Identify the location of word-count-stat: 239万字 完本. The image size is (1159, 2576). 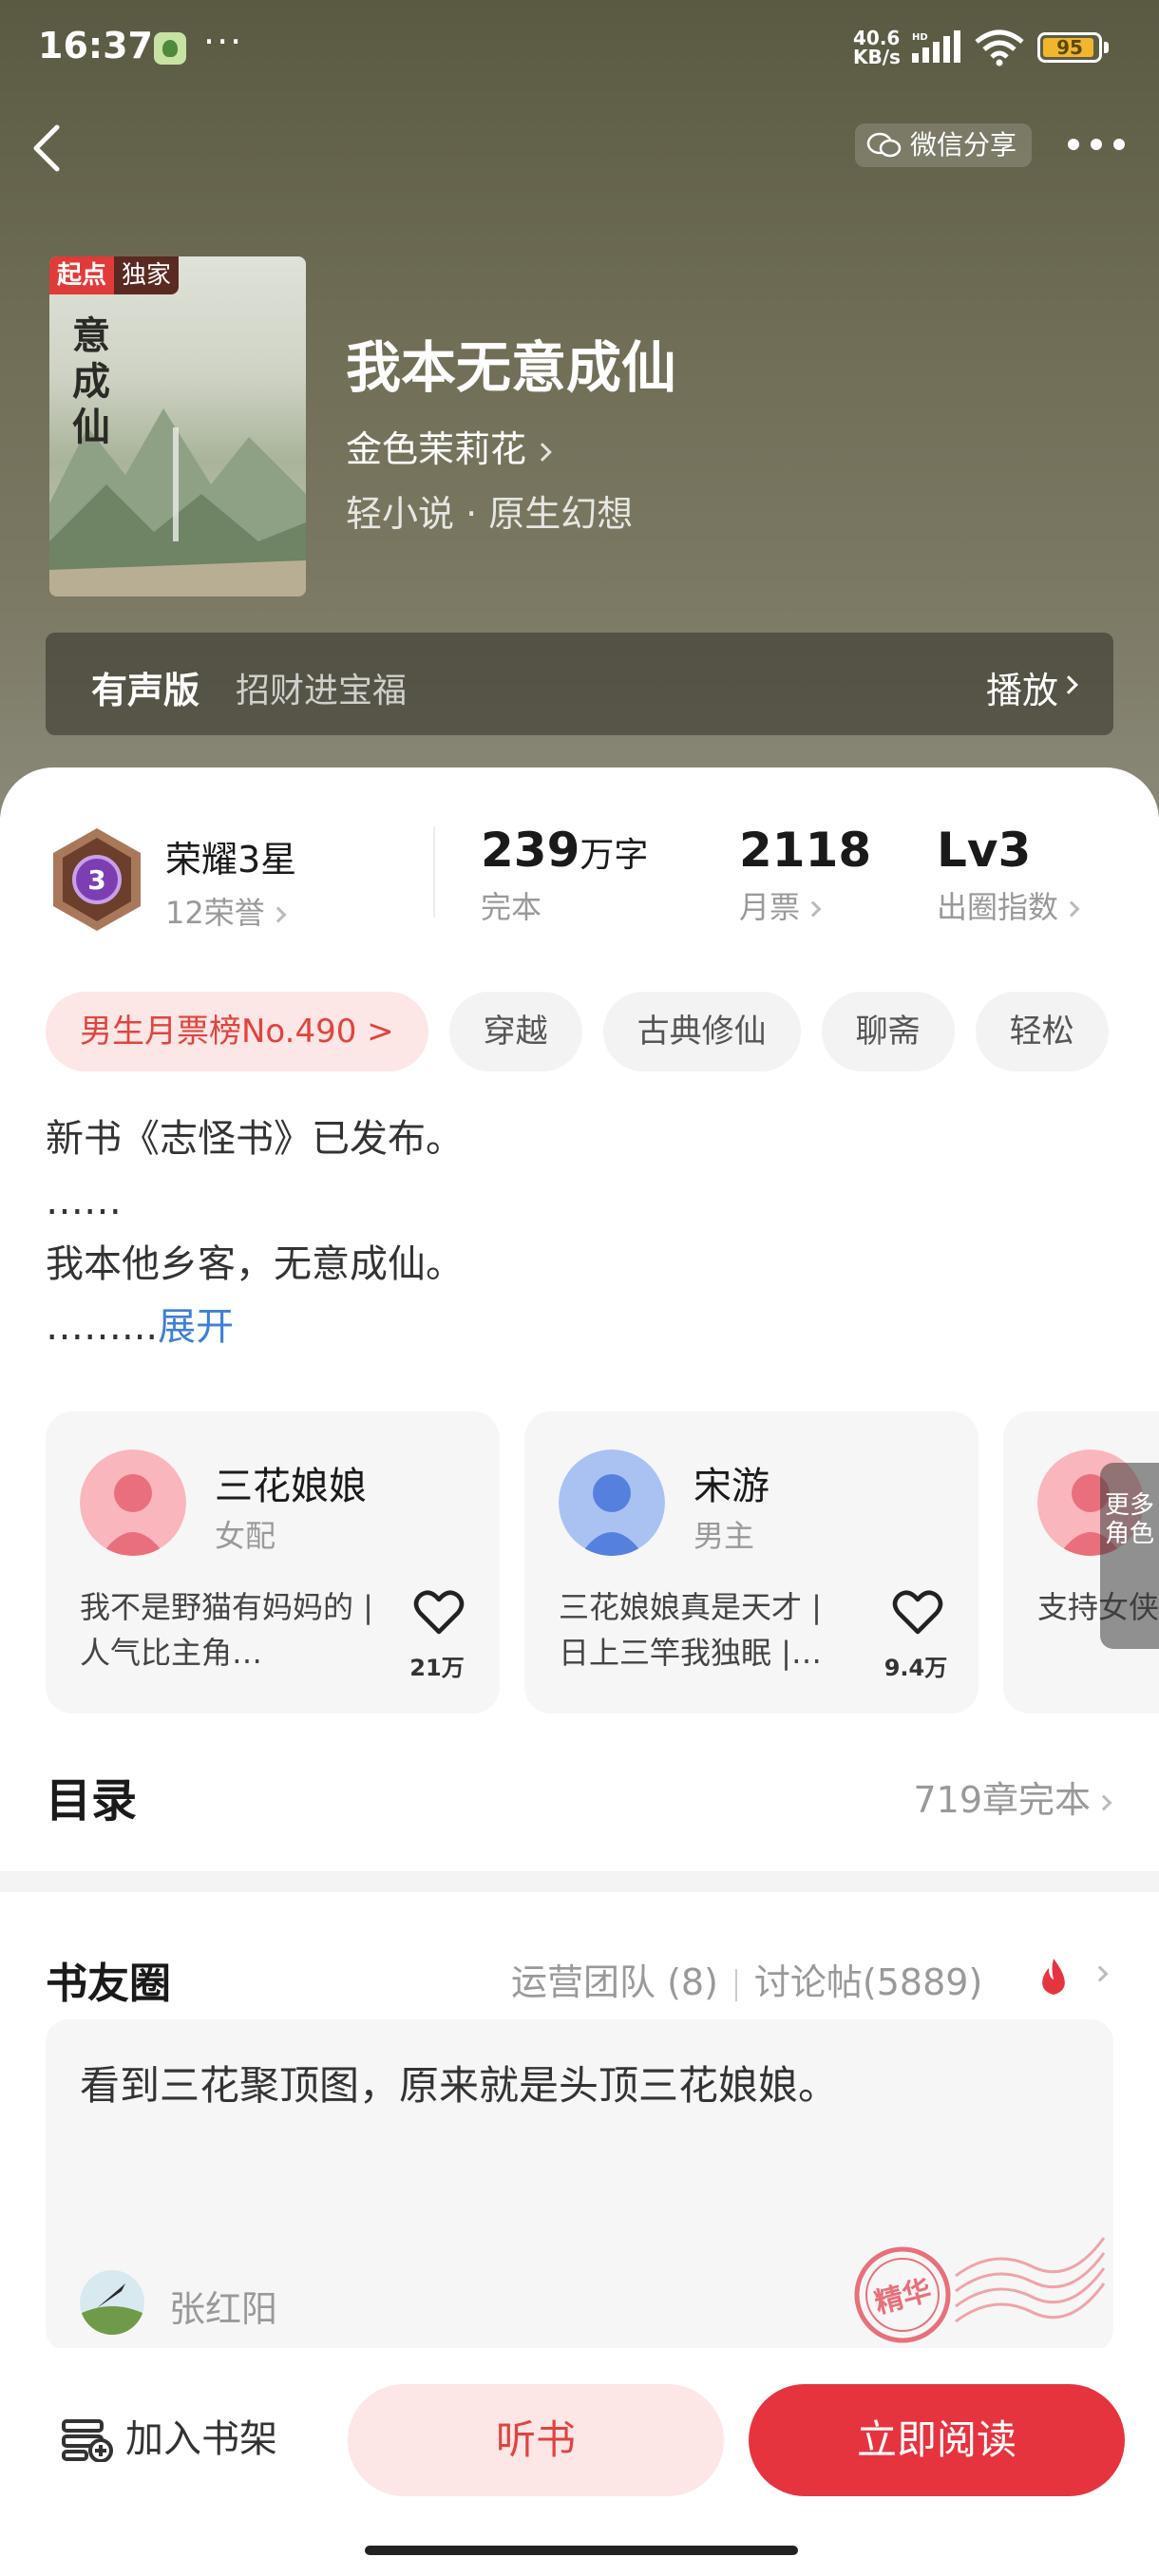
(564, 875).